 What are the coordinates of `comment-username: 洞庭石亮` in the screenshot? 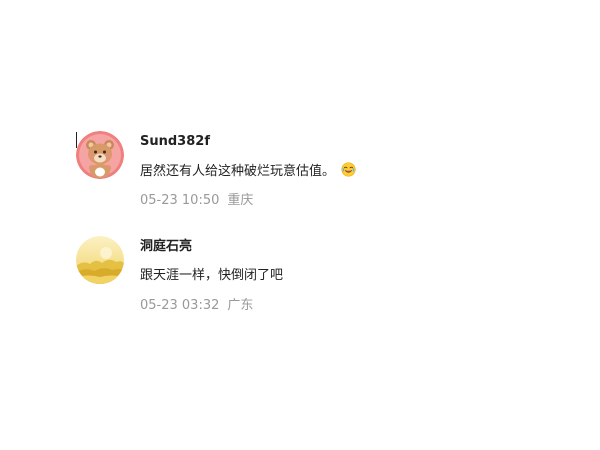 It's located at (166, 247).